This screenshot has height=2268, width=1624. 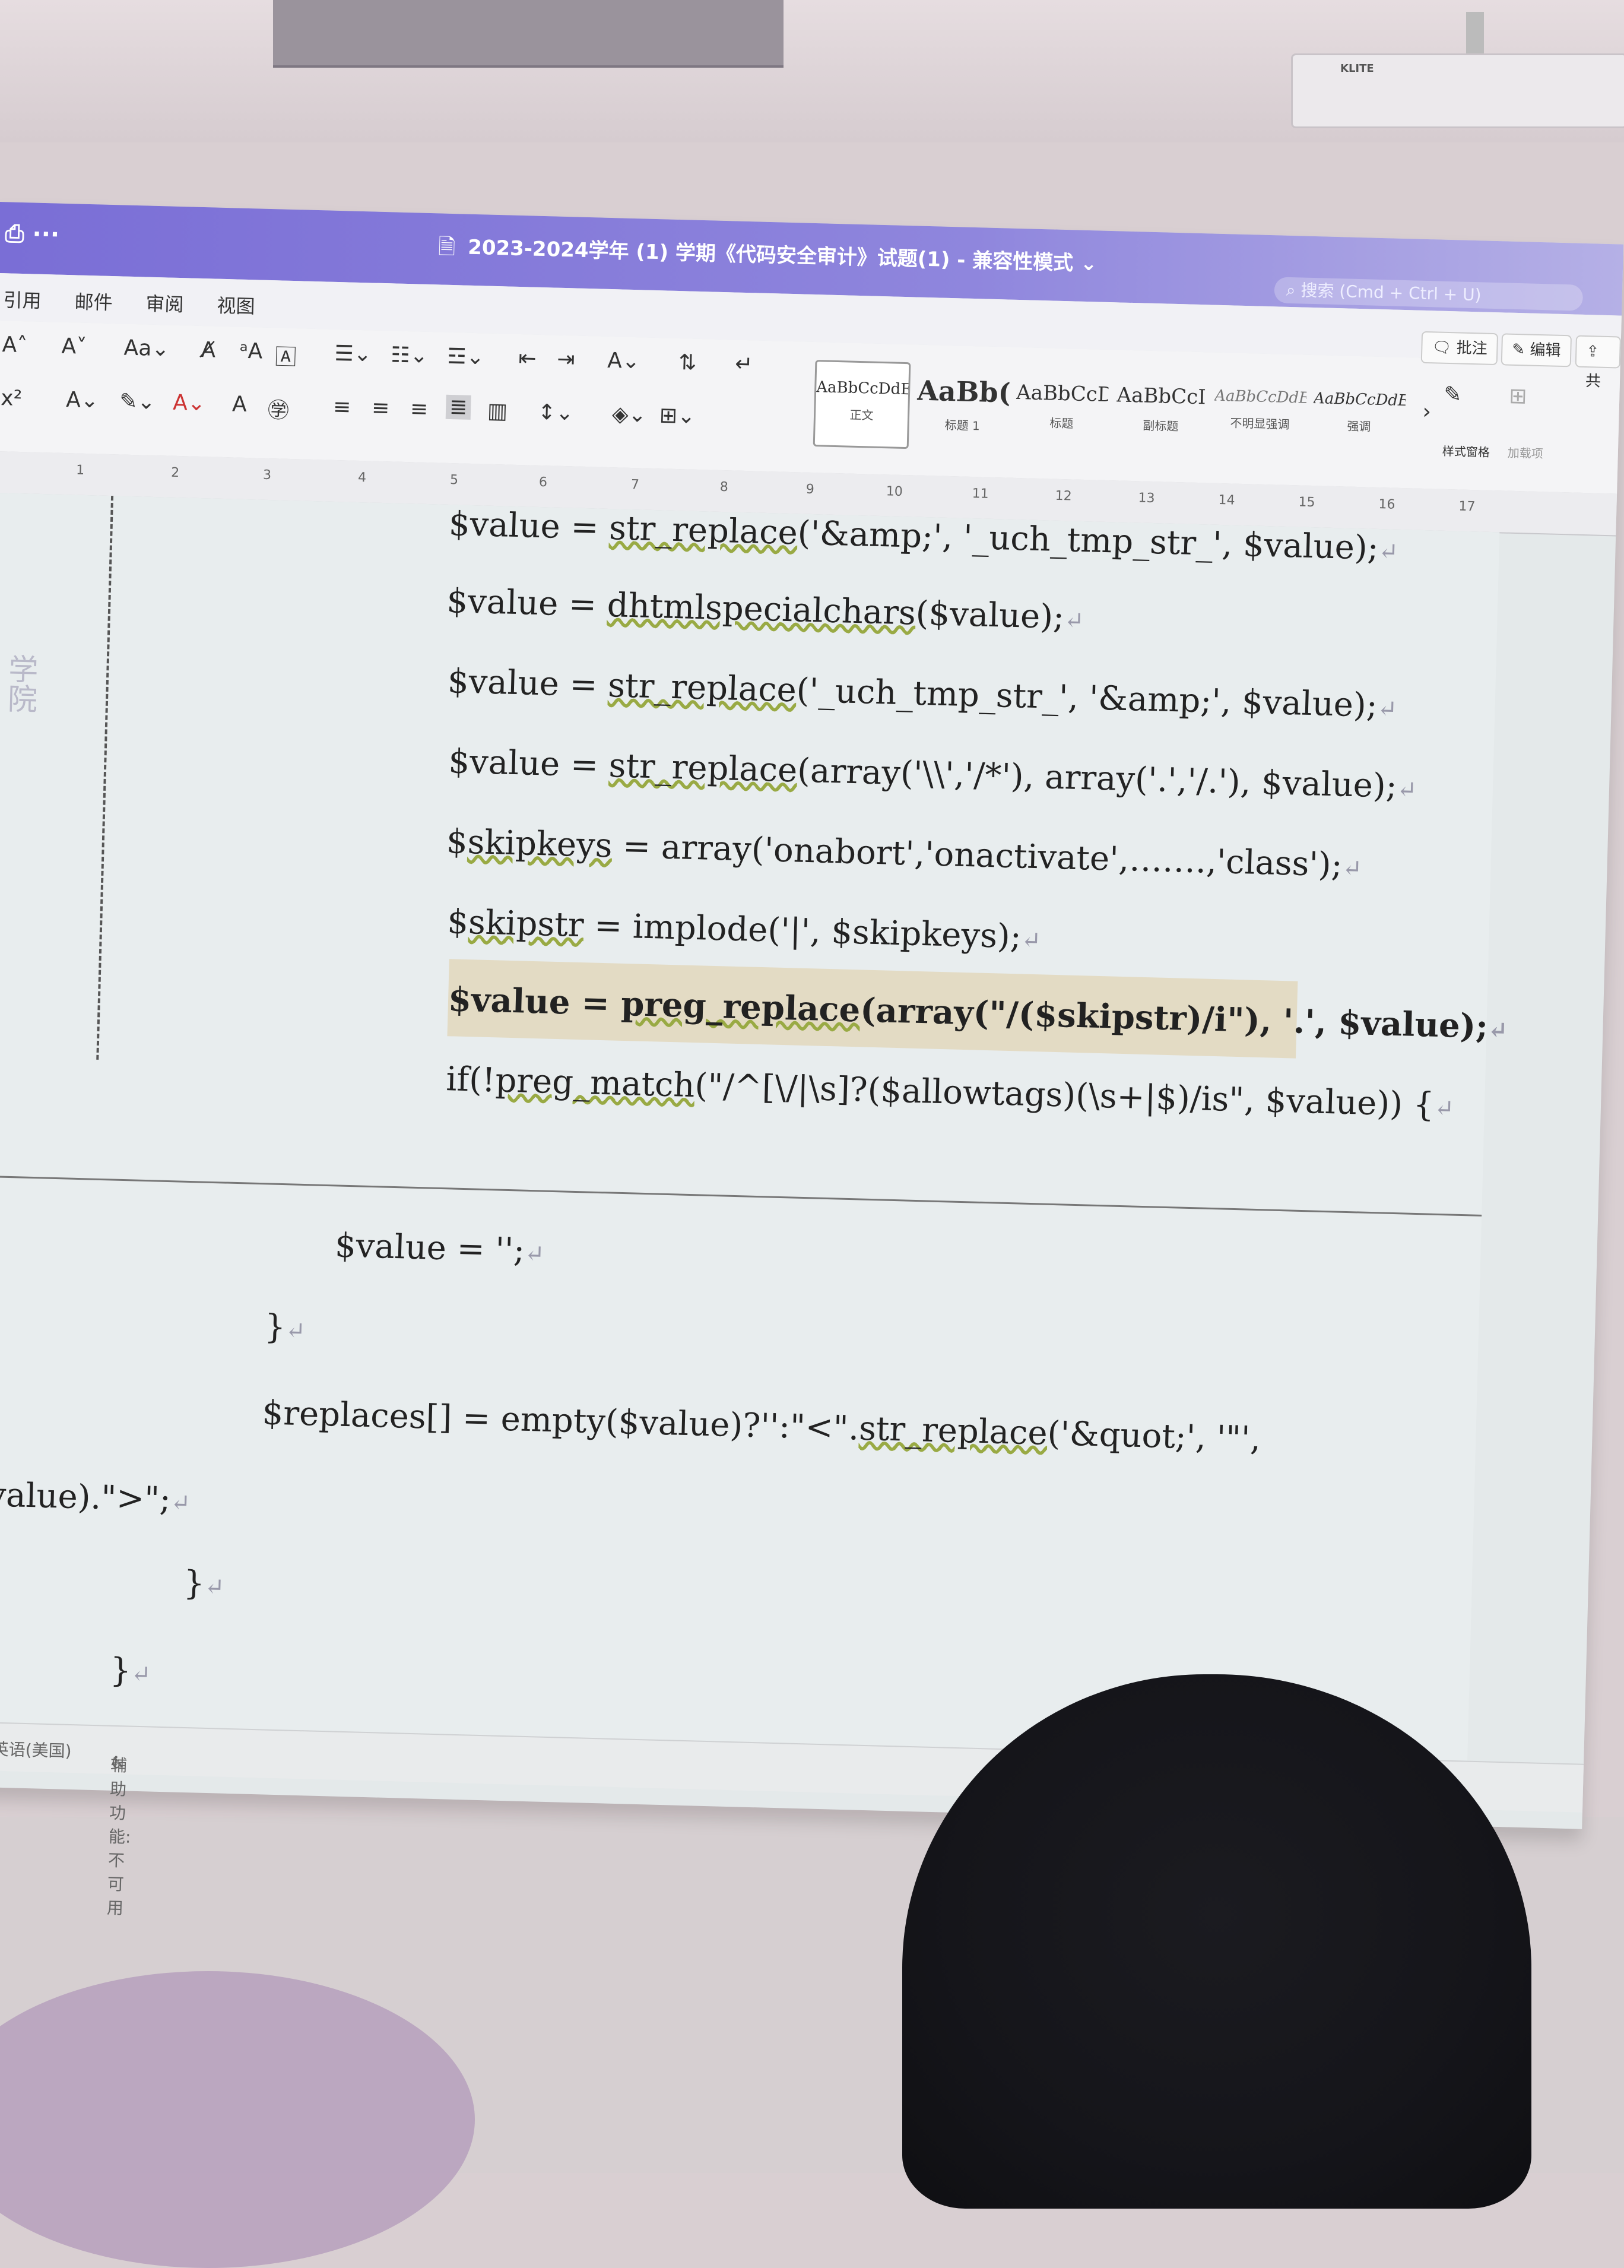 I want to click on change-case-icon: Aa⌄, so click(x=146, y=349).